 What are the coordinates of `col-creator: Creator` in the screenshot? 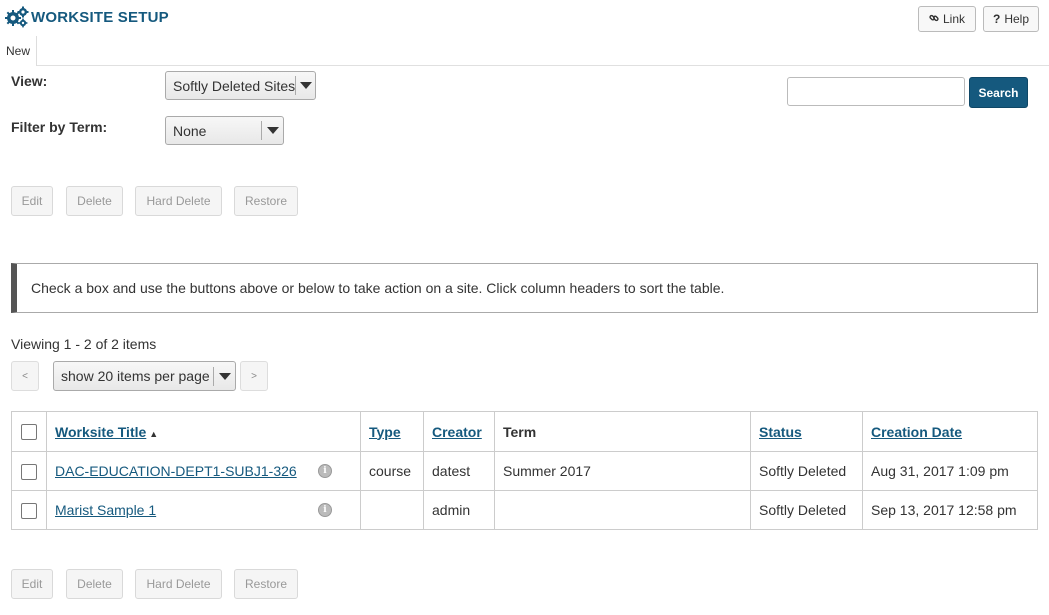 It's located at (459, 431).